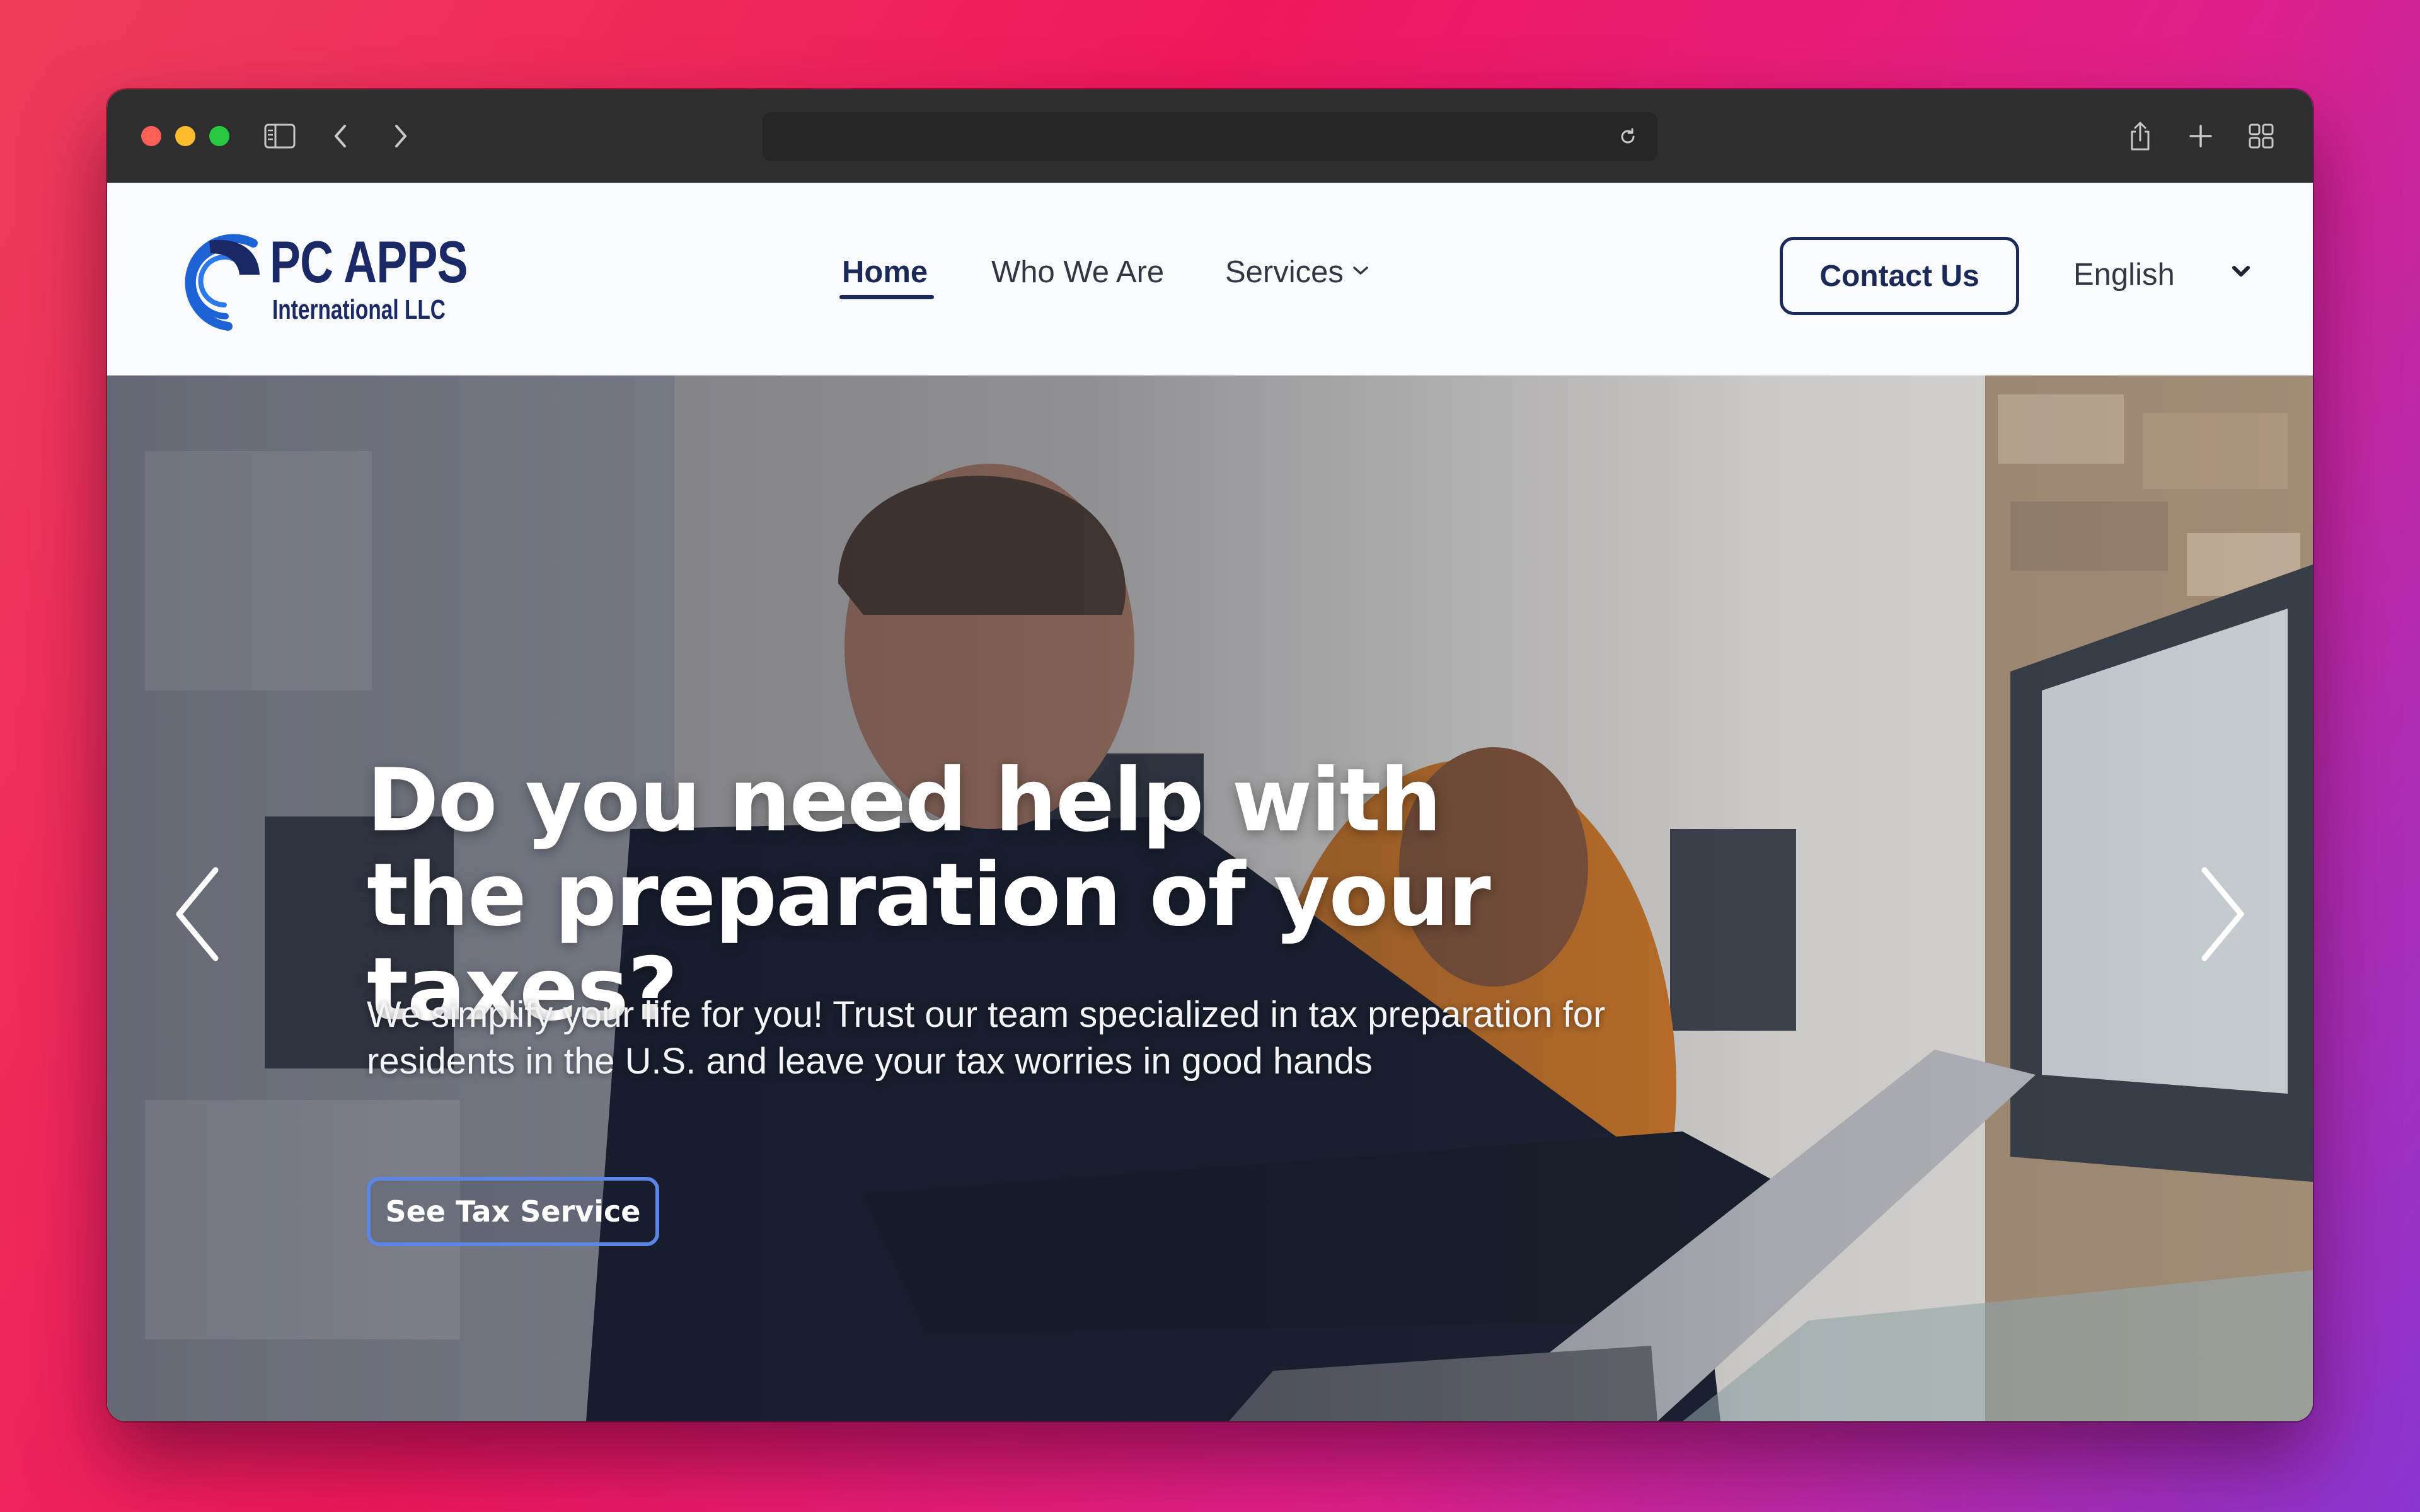 This screenshot has width=2420, height=1512. I want to click on share-icon, so click(2140, 136).